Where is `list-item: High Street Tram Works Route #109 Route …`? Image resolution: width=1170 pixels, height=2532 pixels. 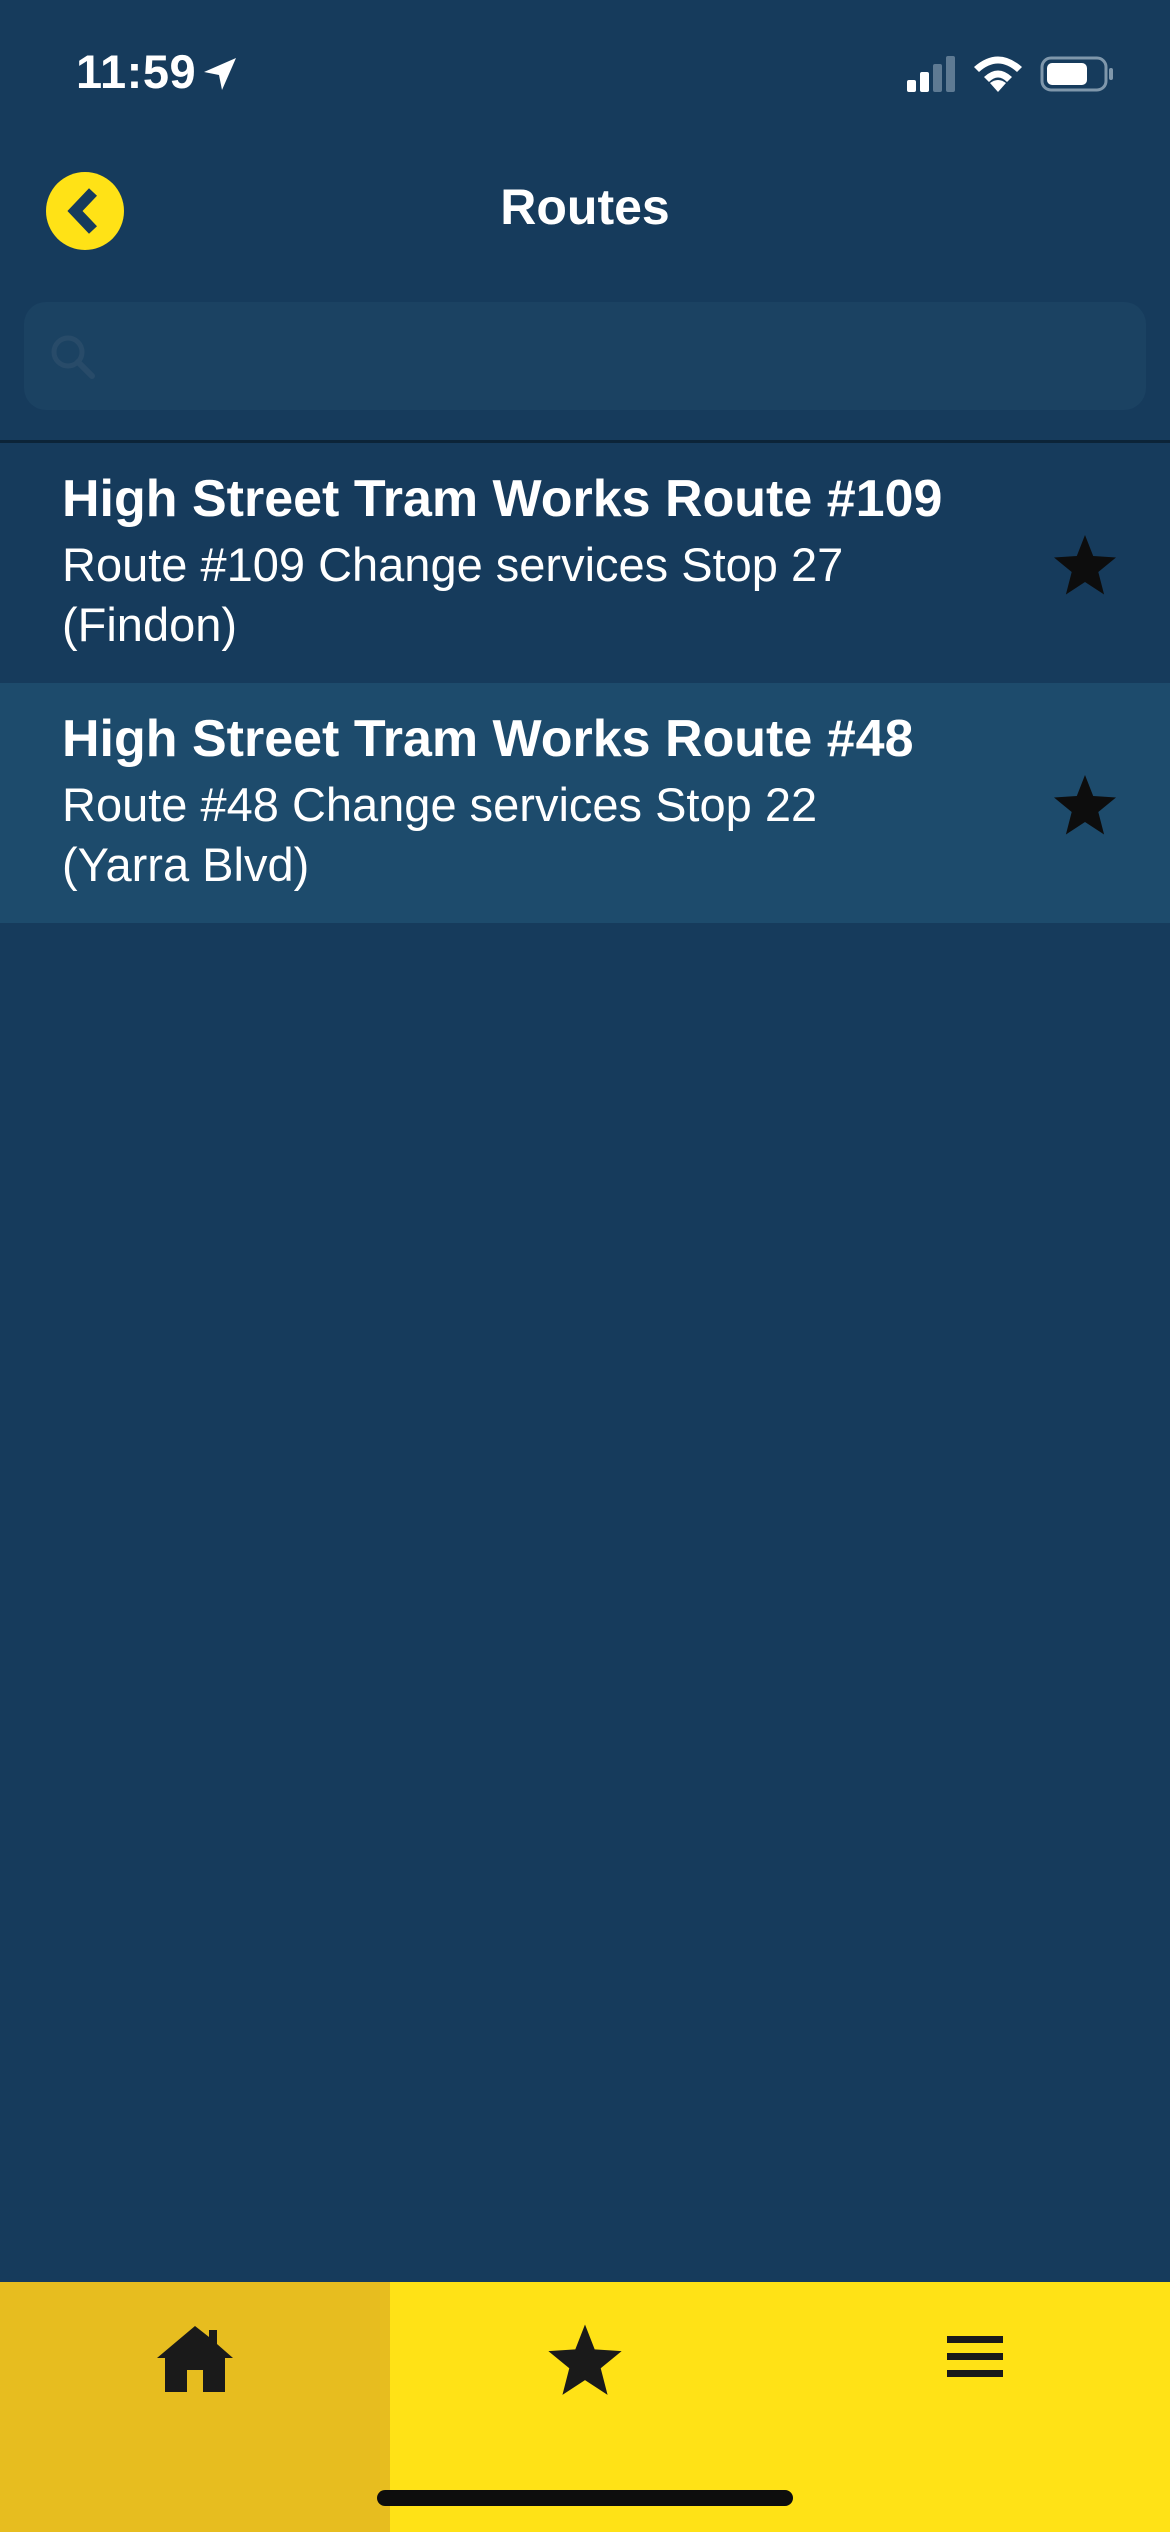
list-item: High Street Tram Works Route #109 Route … is located at coordinates (585, 563).